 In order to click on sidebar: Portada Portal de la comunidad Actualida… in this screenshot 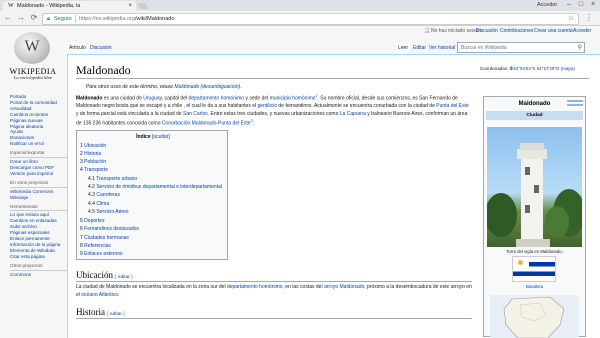, I will do `click(39, 185)`.